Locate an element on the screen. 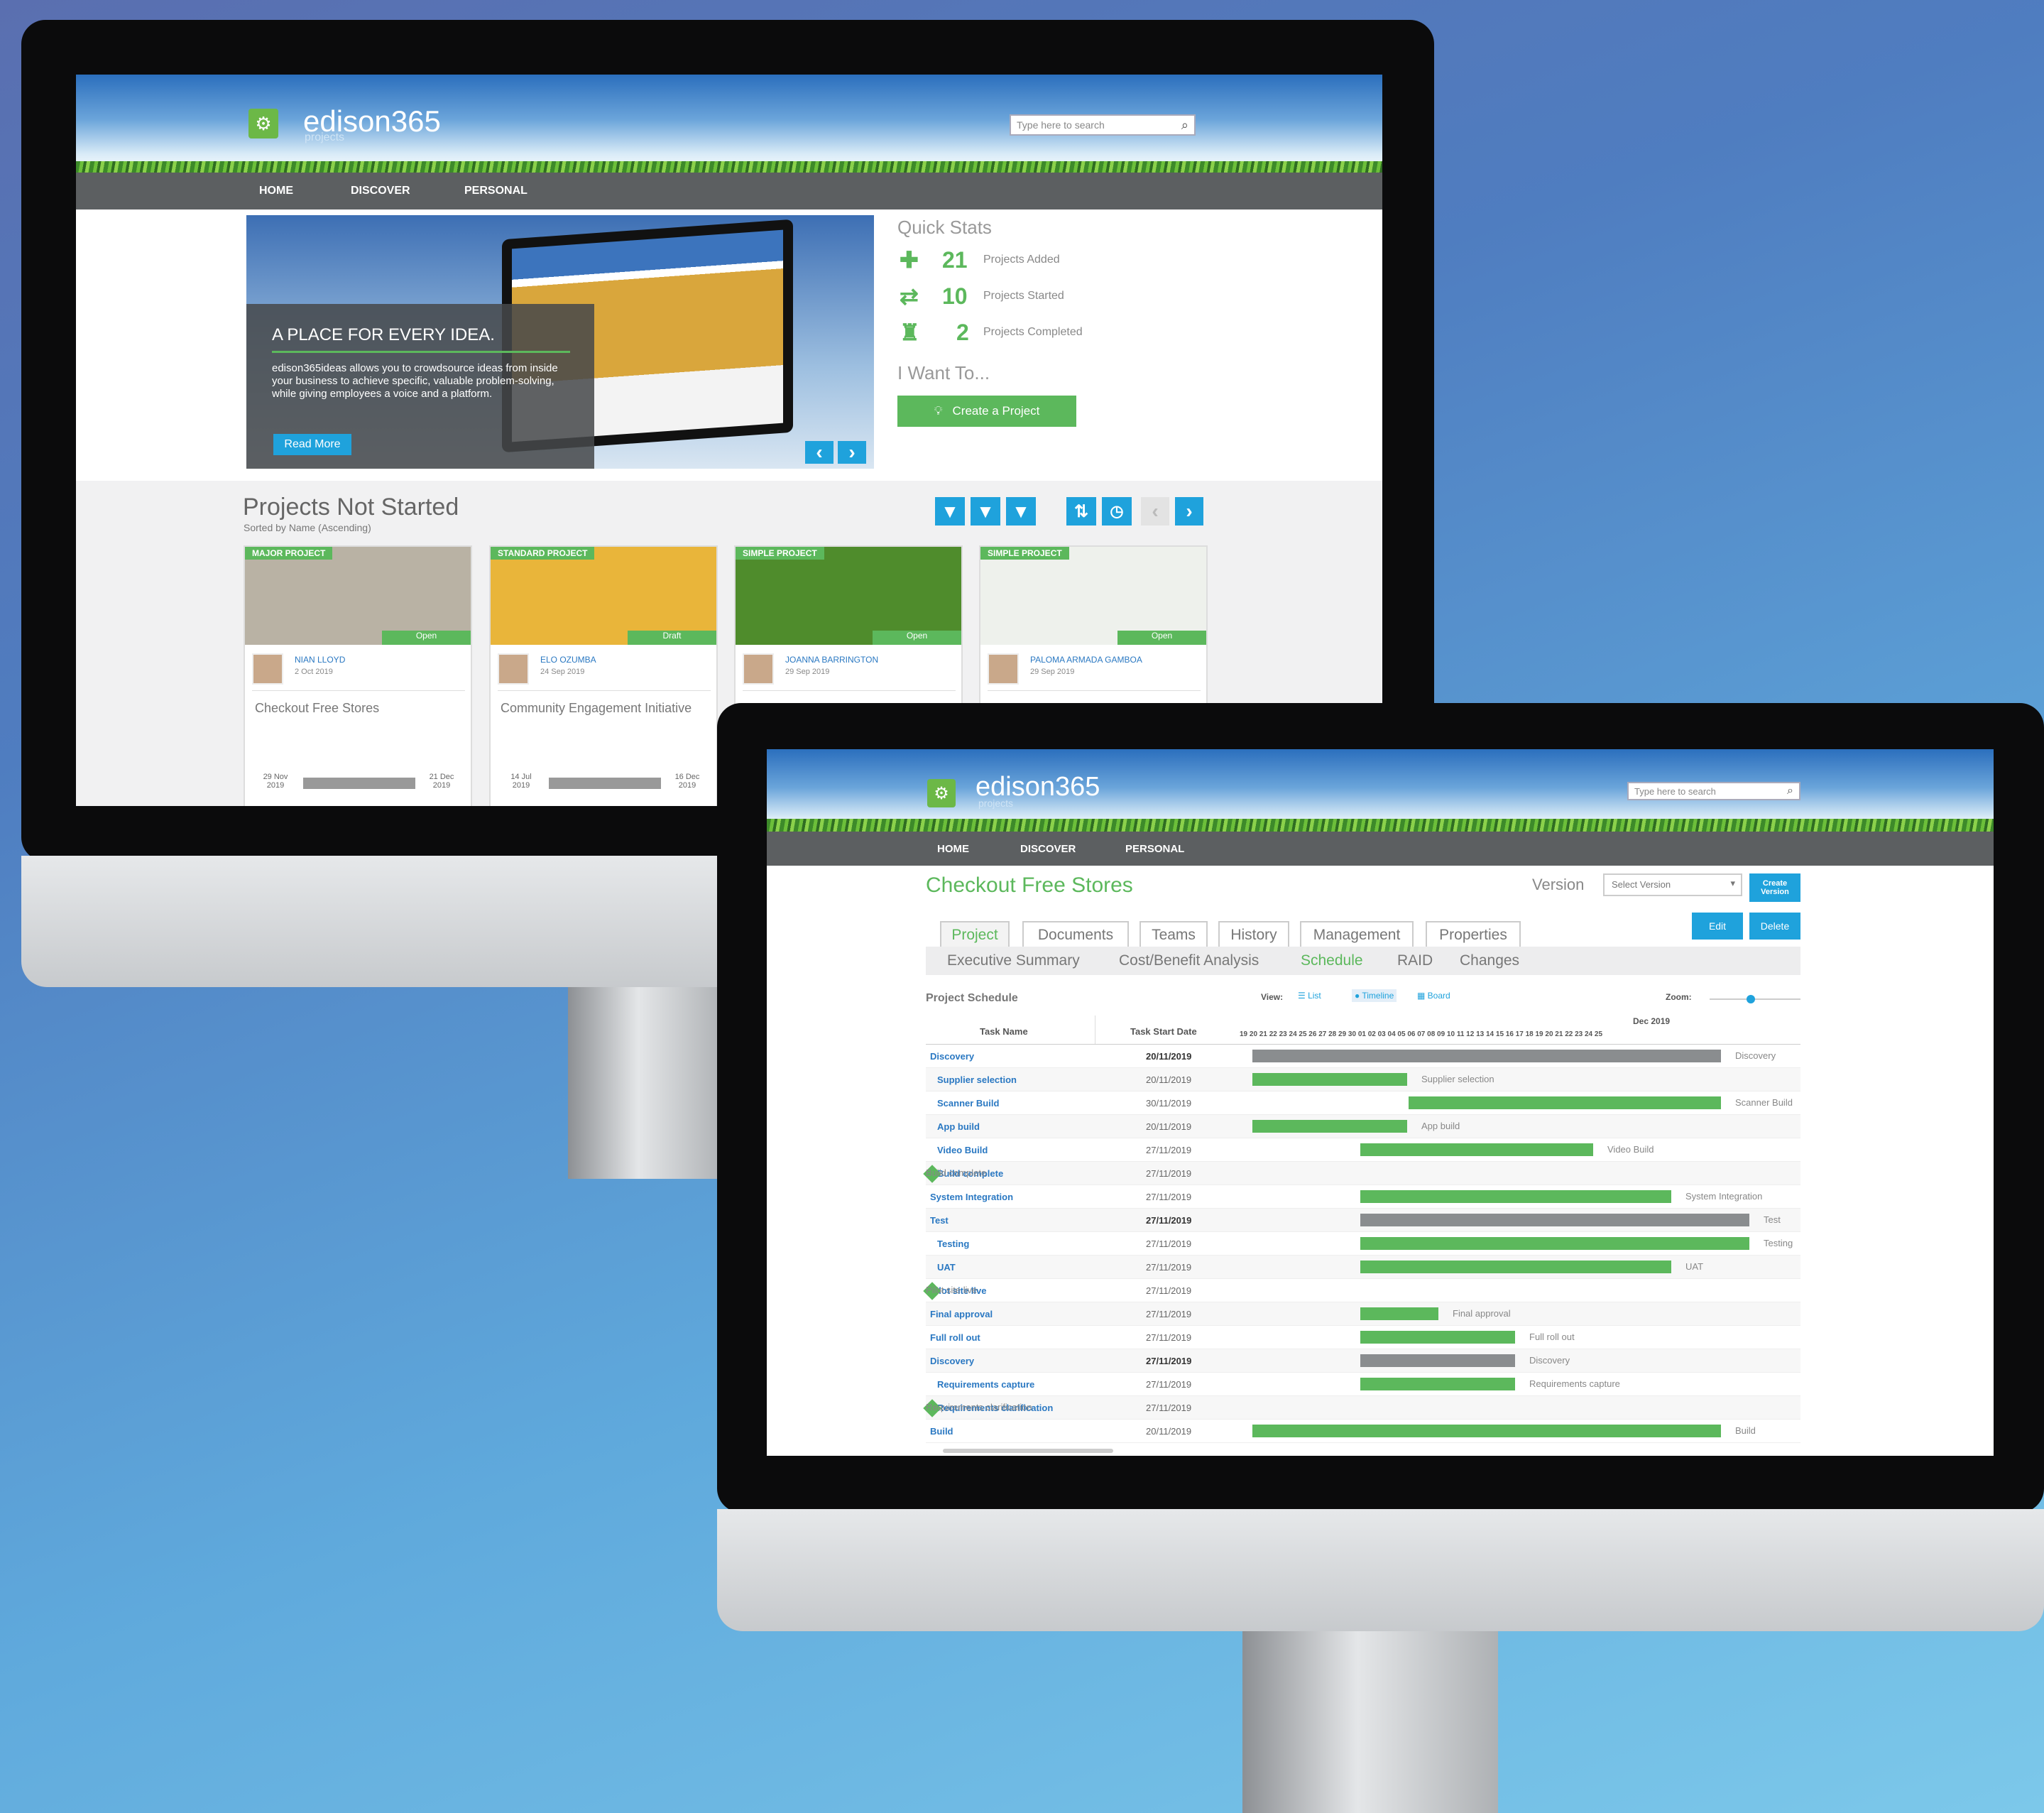 The image size is (2044, 1813). task-name: Final approval is located at coordinates (961, 1314).